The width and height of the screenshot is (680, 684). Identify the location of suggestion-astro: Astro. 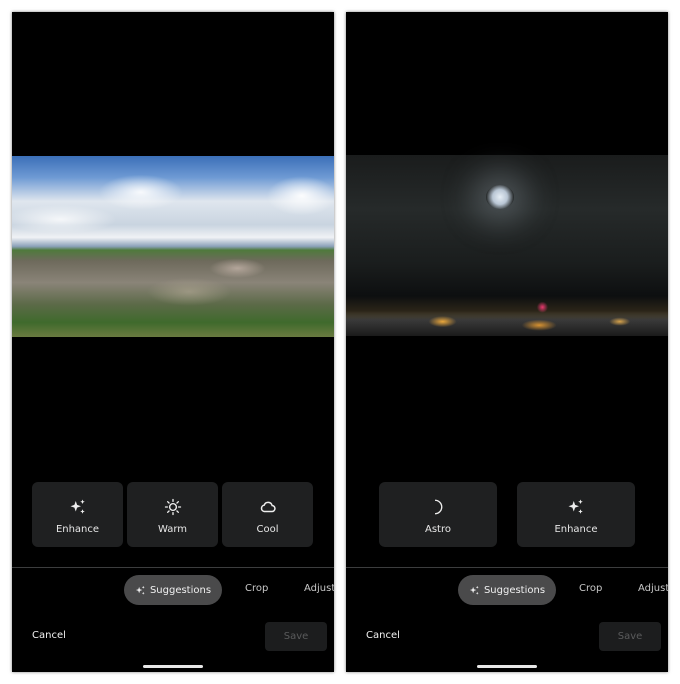
(438, 514).